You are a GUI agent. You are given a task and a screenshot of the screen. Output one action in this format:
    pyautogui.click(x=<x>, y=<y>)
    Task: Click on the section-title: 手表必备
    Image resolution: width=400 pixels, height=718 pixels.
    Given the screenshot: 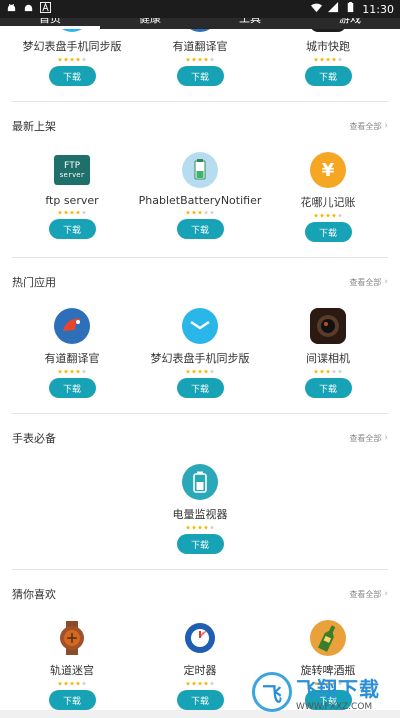 What is the action you would take?
    pyautogui.click(x=34, y=438)
    